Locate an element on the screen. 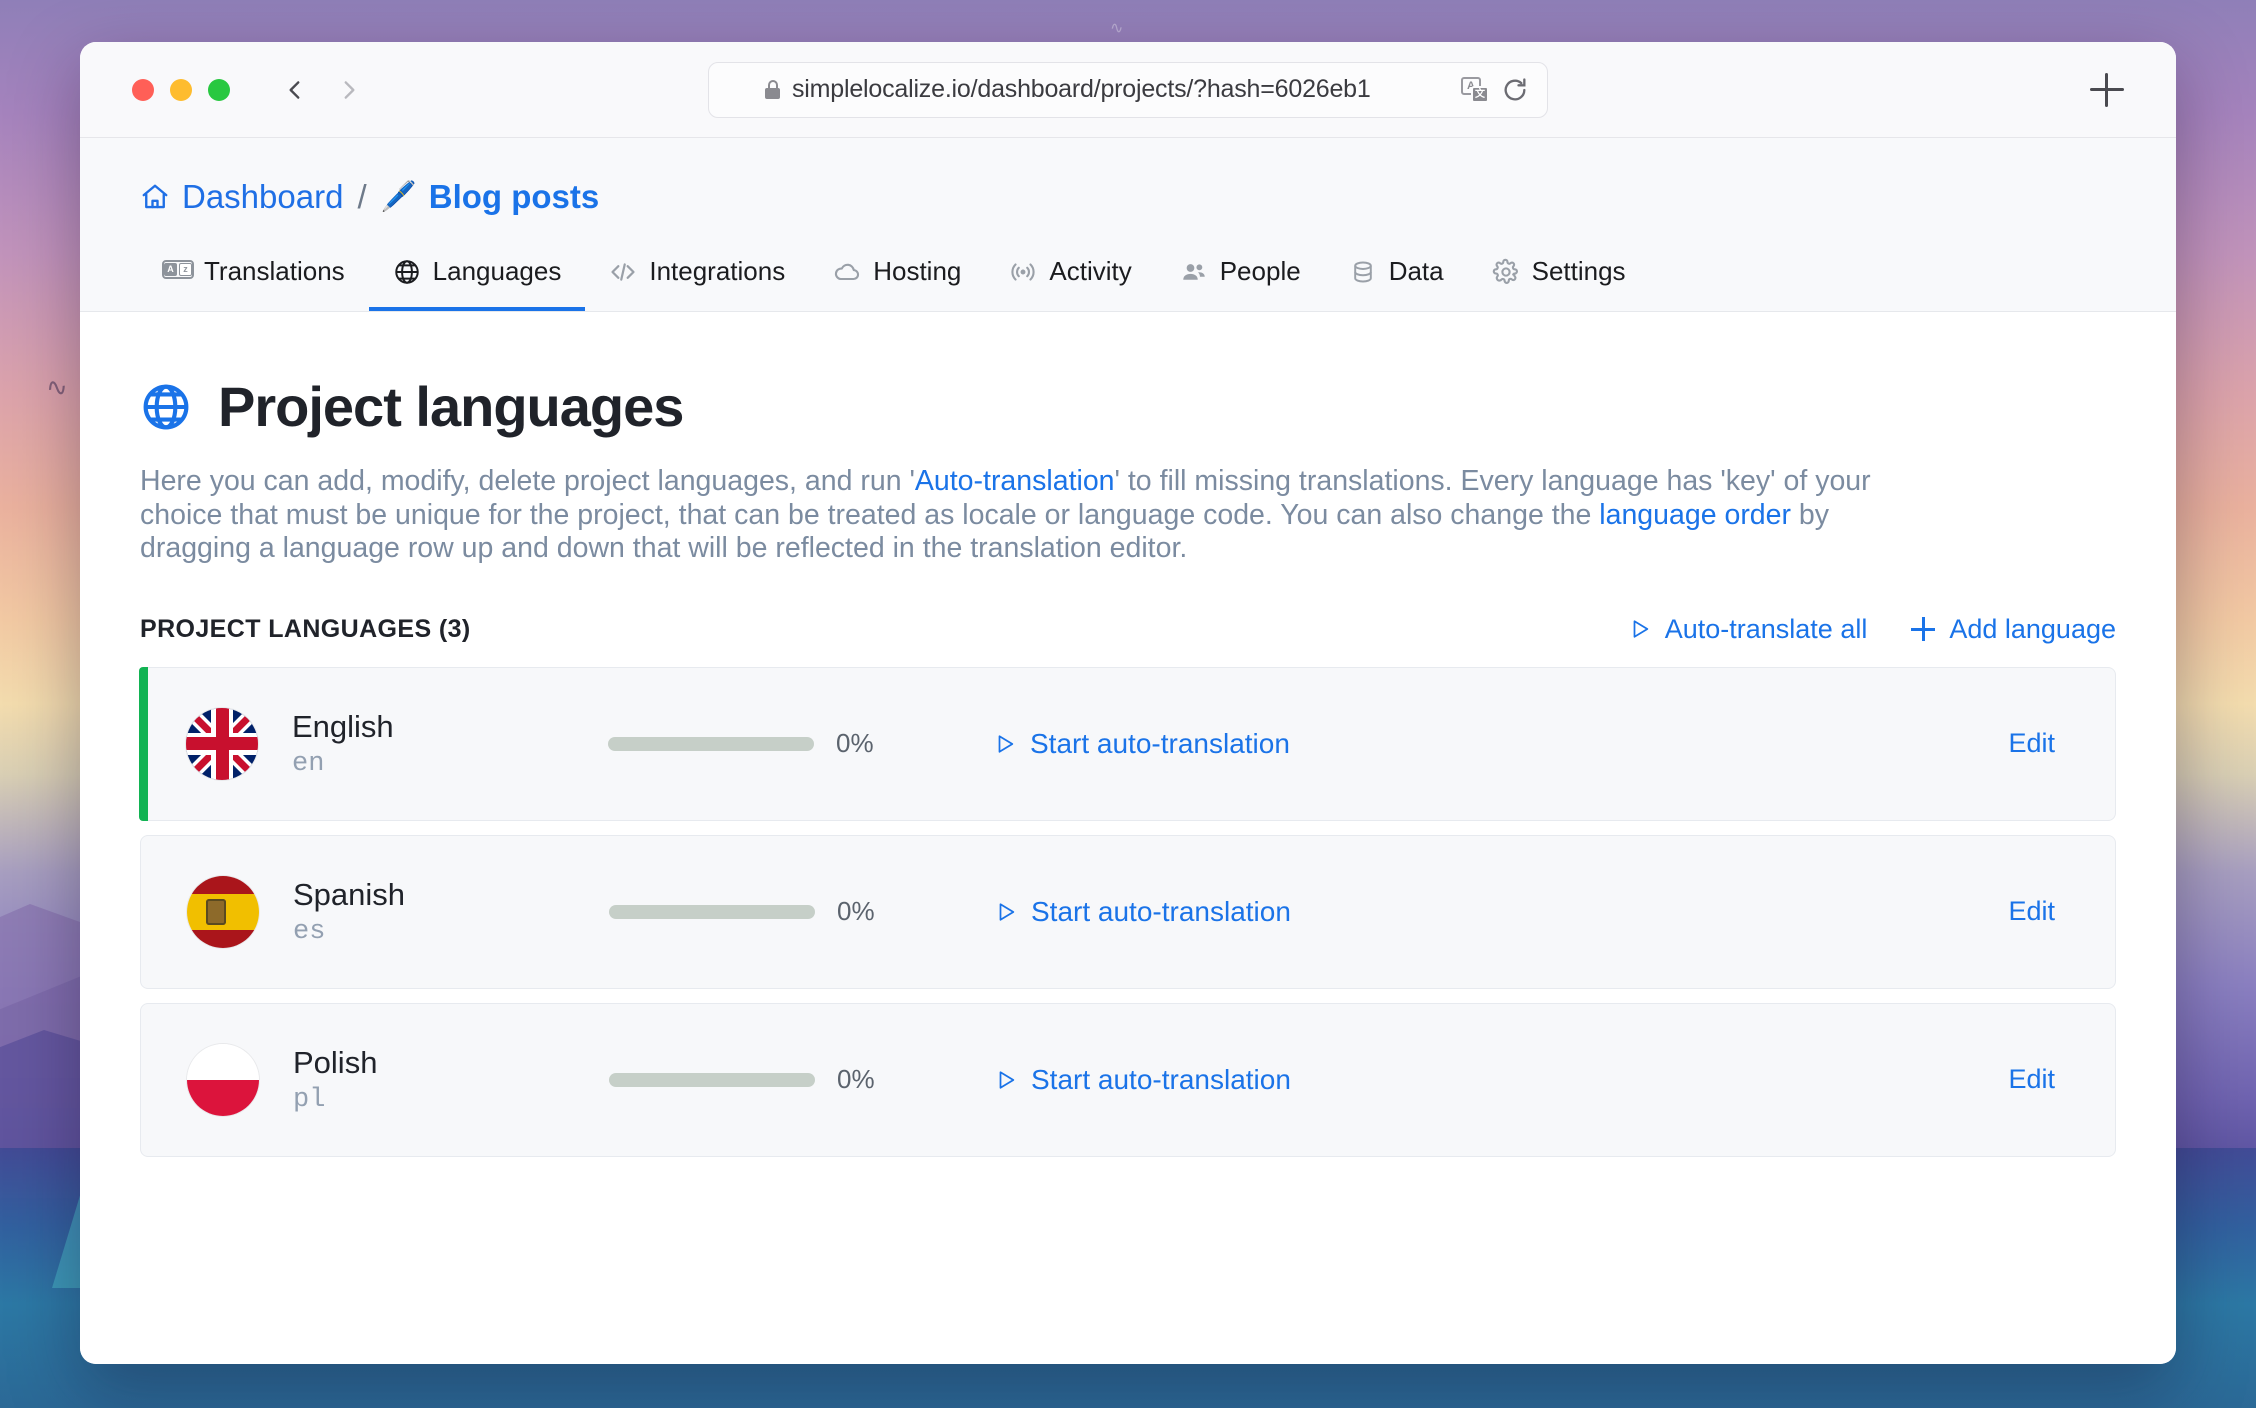 This screenshot has height=1408, width=2256. section-actions: Auto-translate all Add language is located at coordinates (1872, 629).